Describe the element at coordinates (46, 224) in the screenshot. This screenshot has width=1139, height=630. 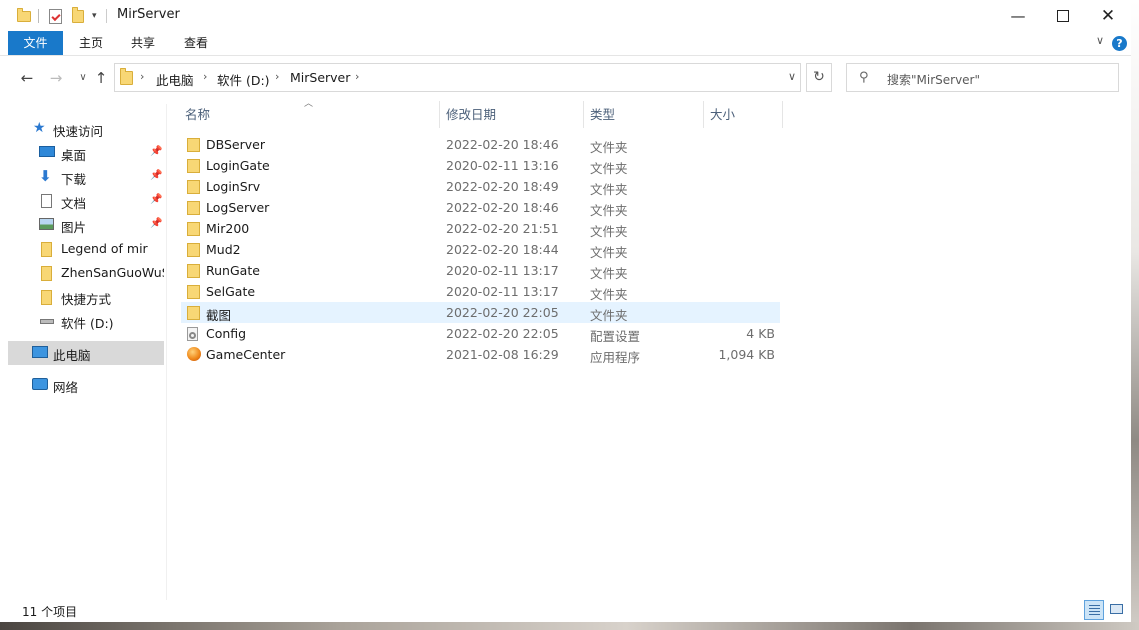
I see `picture-icon` at that location.